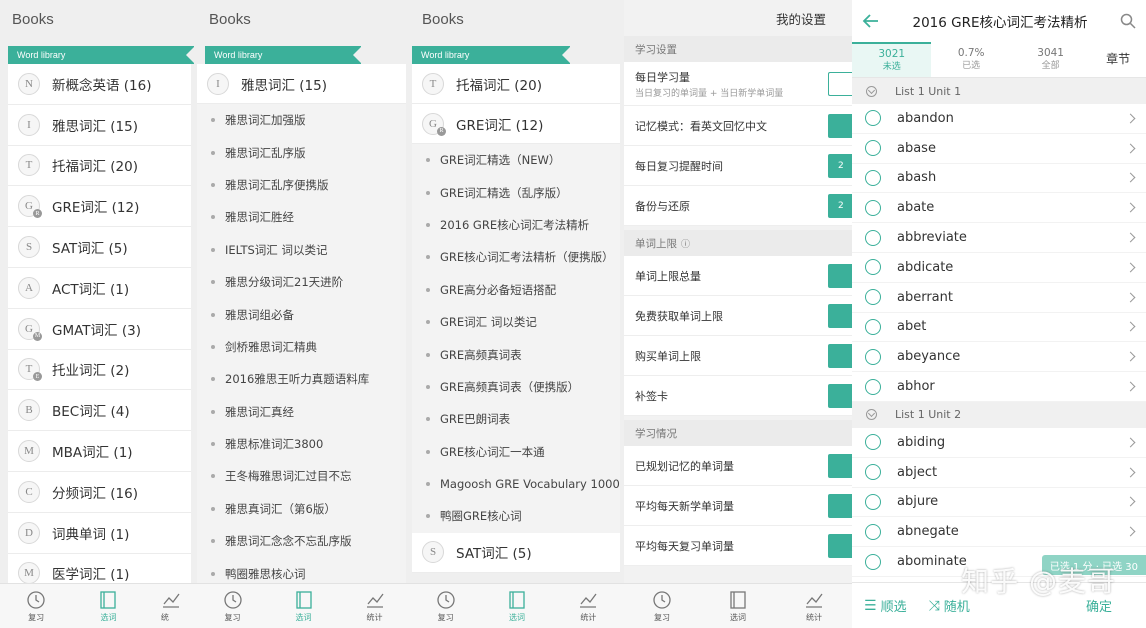 This screenshot has height=628, width=1146. I want to click on limit-buy-row: 购买单词上限, so click(738, 356).